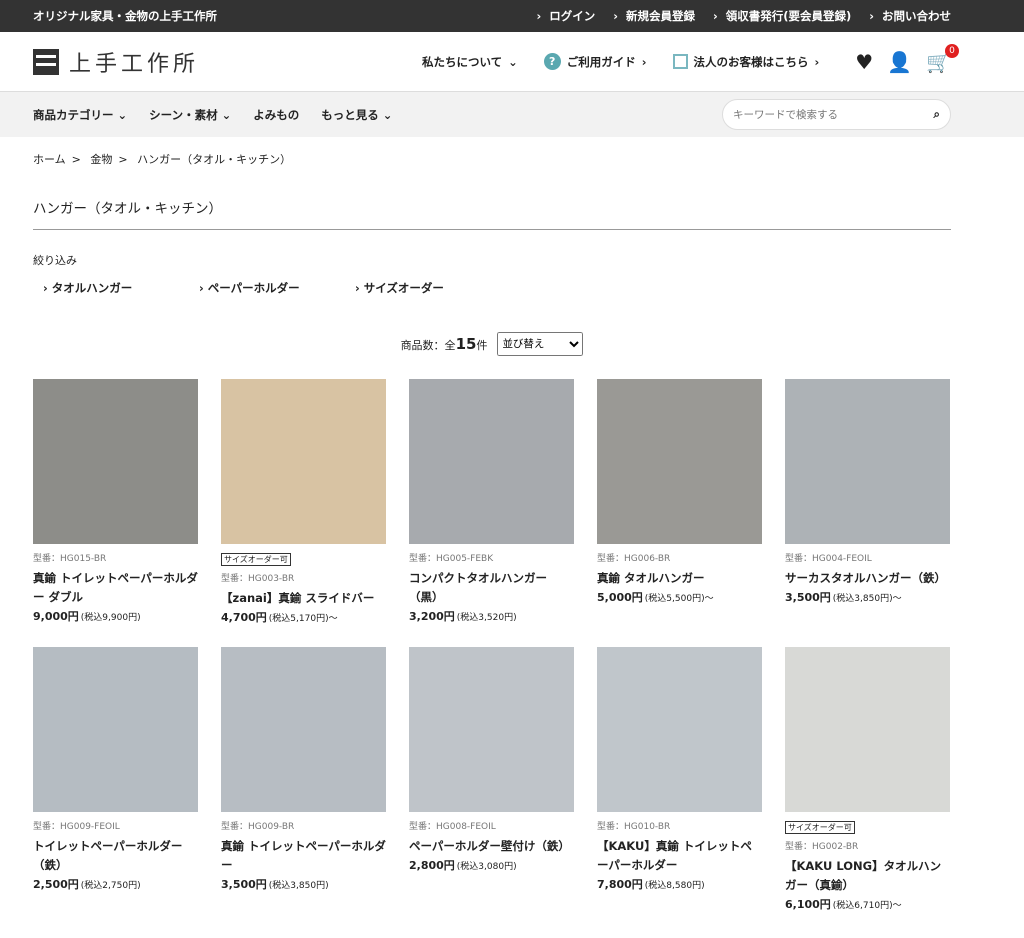 The height and width of the screenshot is (938, 1024). What do you see at coordinates (634, 559) in the screenshot?
I see `product-code: 型番：HG006-BR` at bounding box center [634, 559].